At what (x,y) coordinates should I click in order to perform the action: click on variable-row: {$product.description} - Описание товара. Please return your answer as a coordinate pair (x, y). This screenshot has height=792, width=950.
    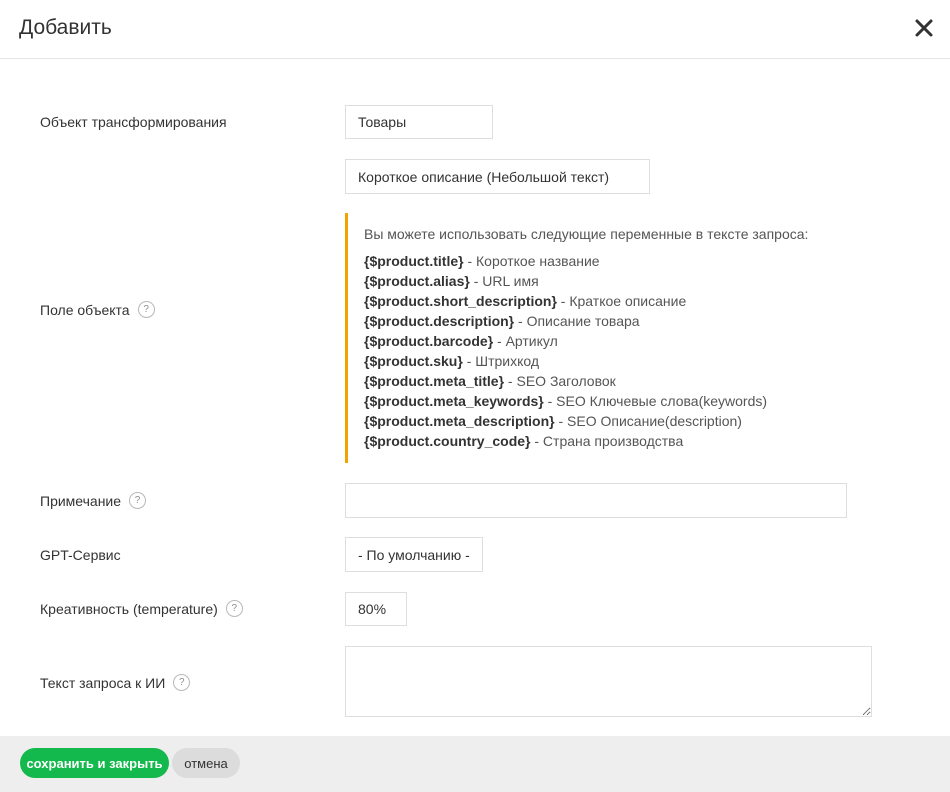
    Looking at the image, I should click on (594, 321).